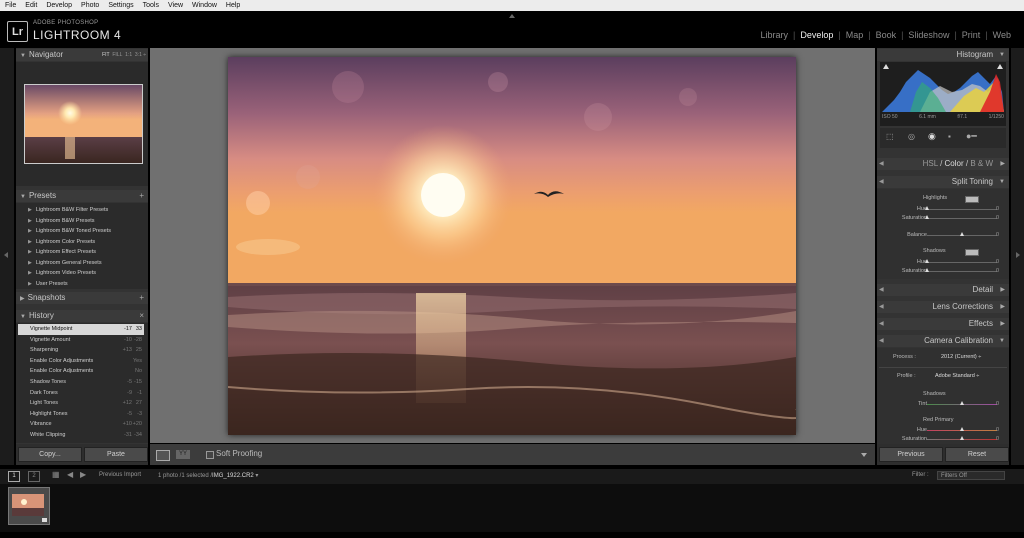  What do you see at coordinates (943, 341) in the screenshot?
I see `camera-calibration-header: ◀ Camera Calibration ▼` at bounding box center [943, 341].